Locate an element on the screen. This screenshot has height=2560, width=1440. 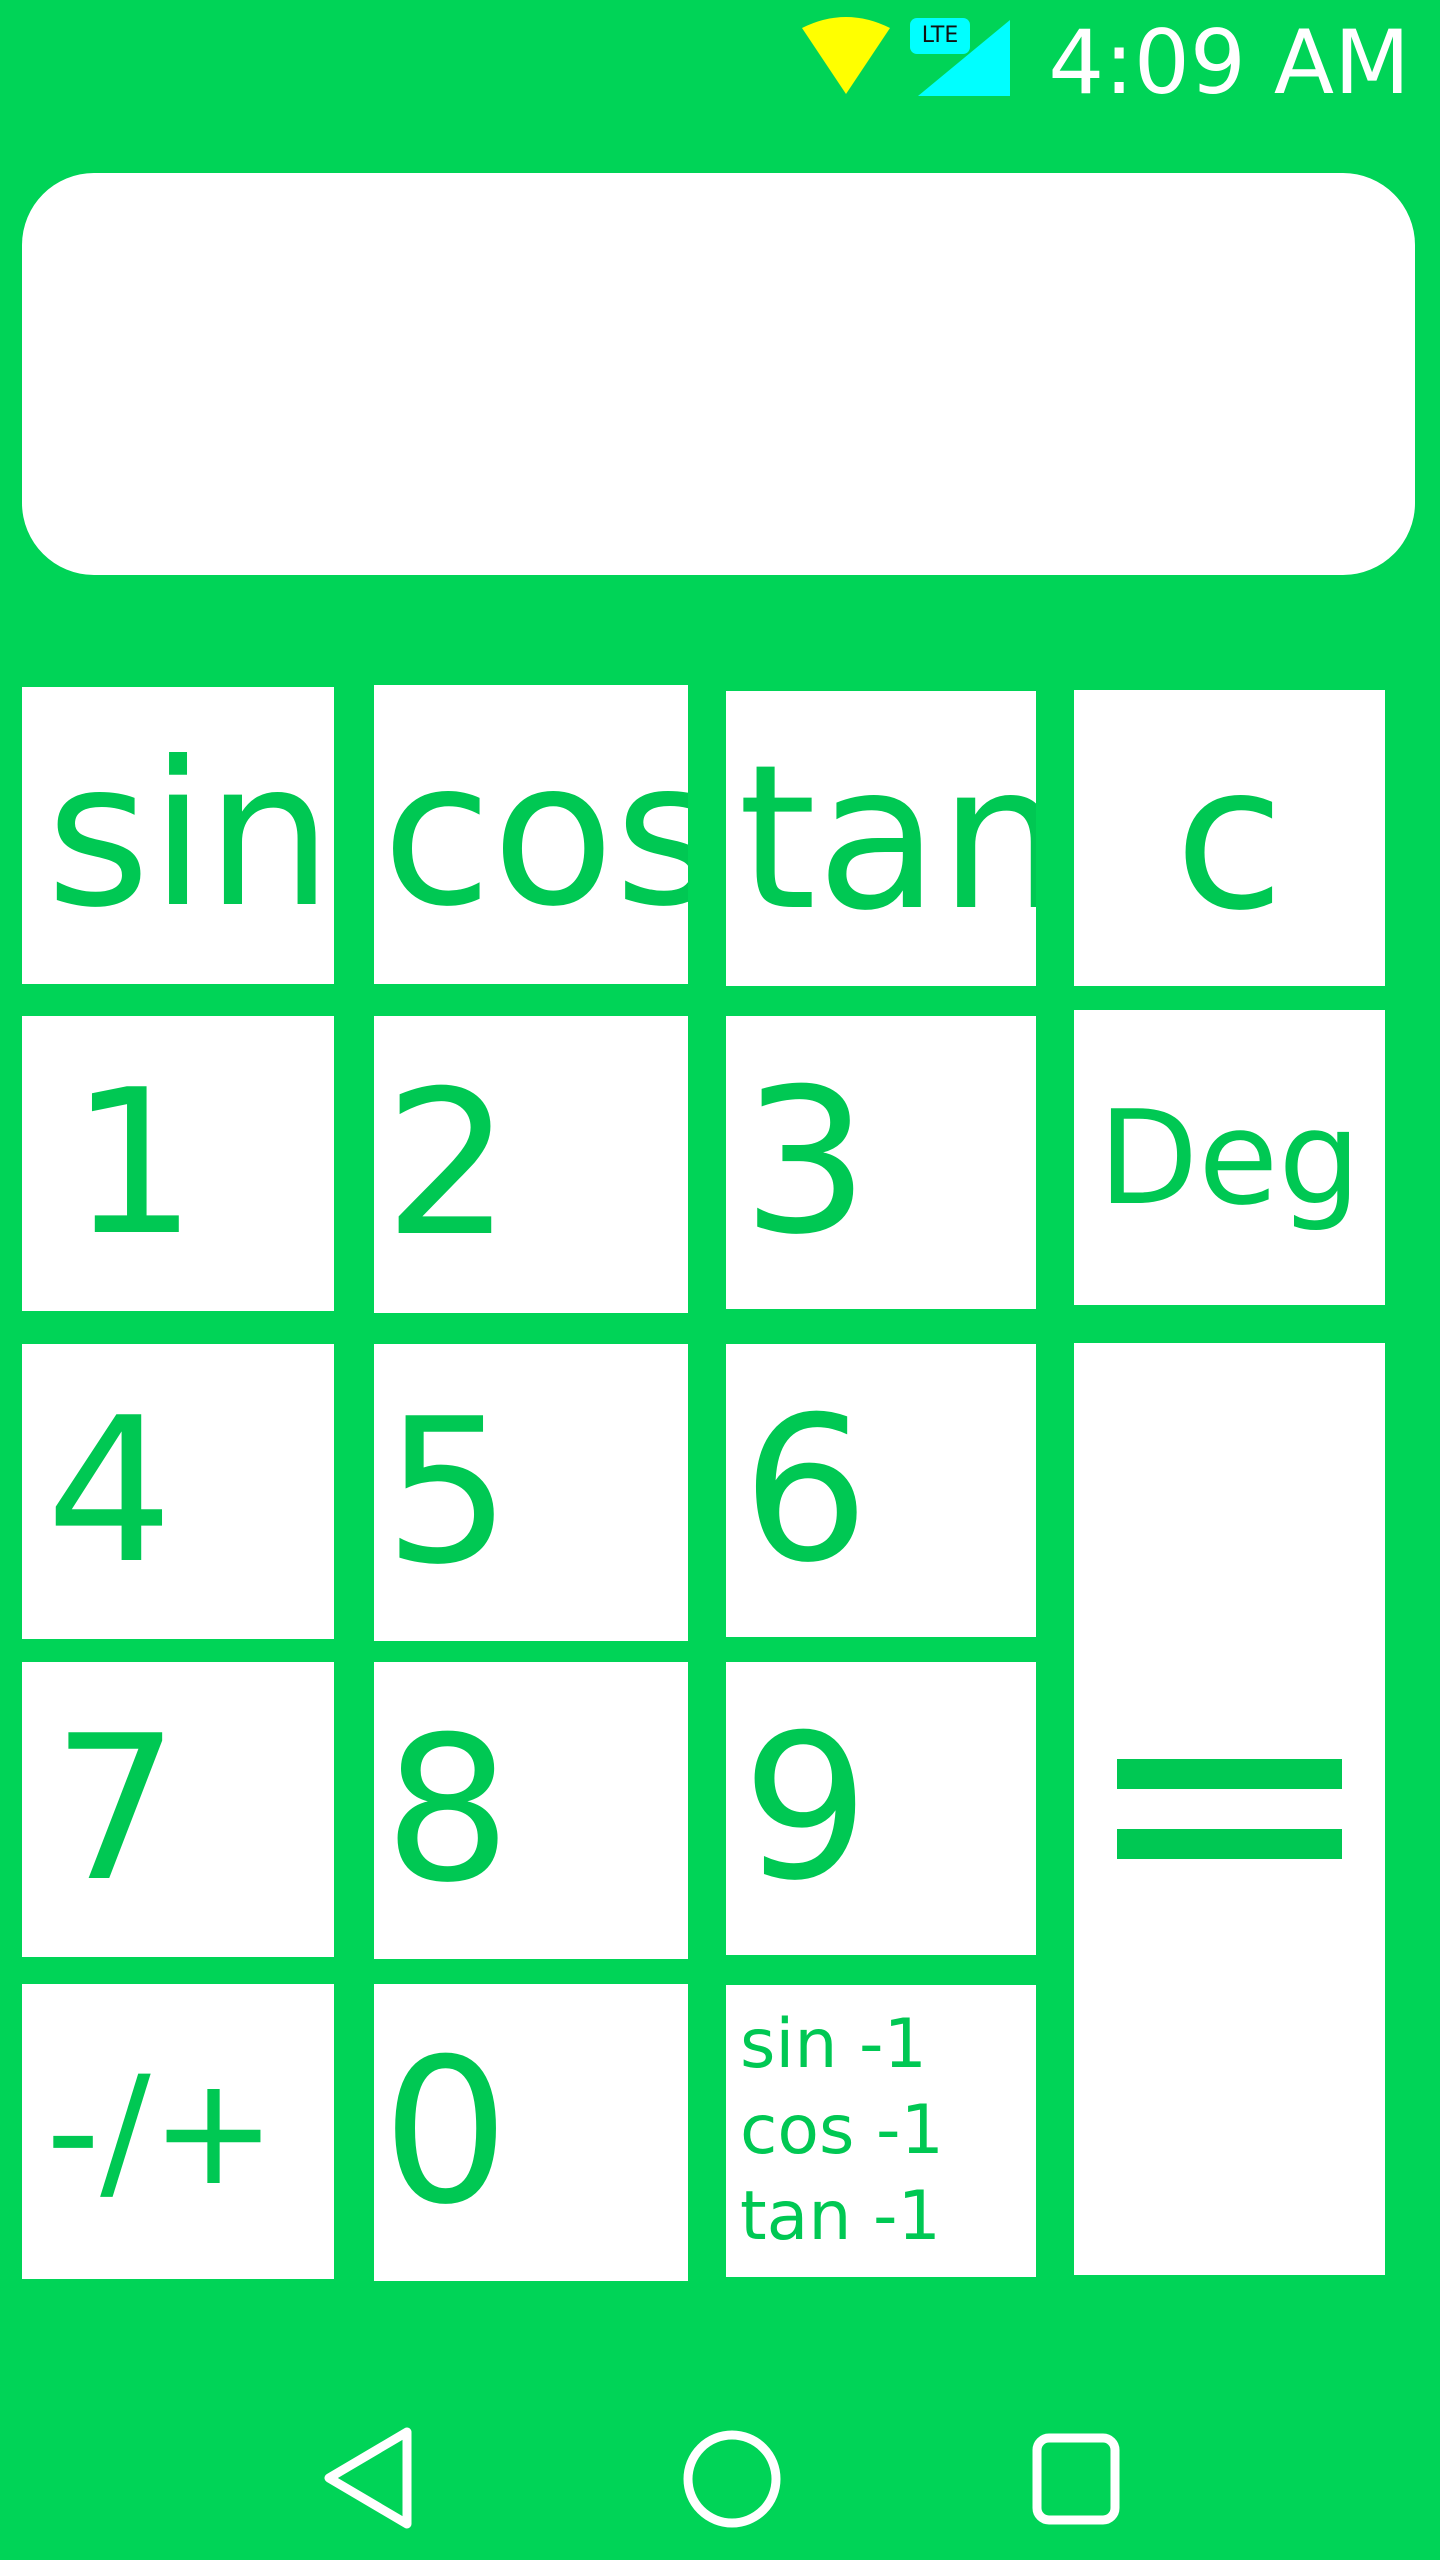
sign-toggle-key: -/+ is located at coordinates (178, 2131).